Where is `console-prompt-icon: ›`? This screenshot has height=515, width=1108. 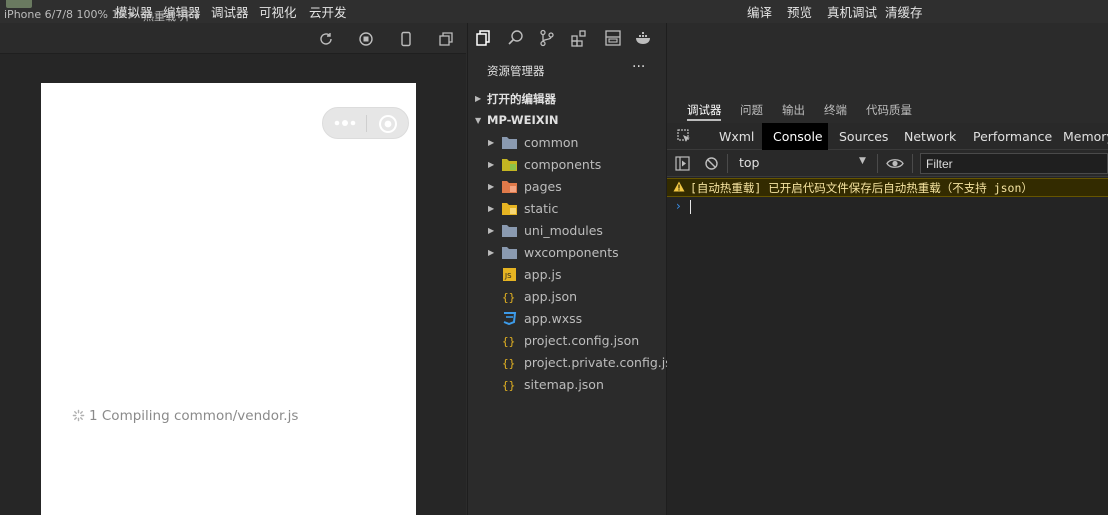 console-prompt-icon: › is located at coordinates (678, 206).